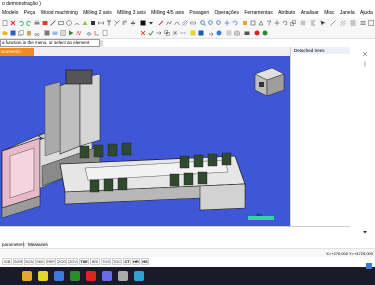  I want to click on redraw-icon, so click(235, 23).